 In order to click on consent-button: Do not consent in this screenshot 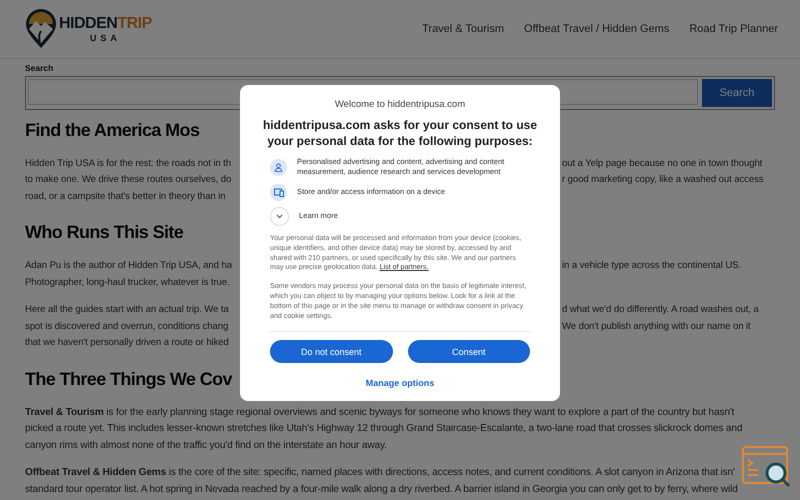, I will do `click(331, 352)`.